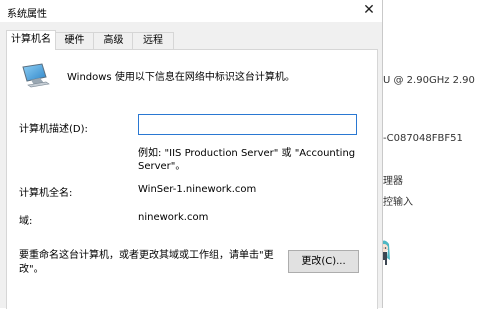 This screenshot has height=309, width=500. Describe the element at coordinates (197, 189) in the screenshot. I see `full-name-value: WinSer-1.ninework.com` at that location.